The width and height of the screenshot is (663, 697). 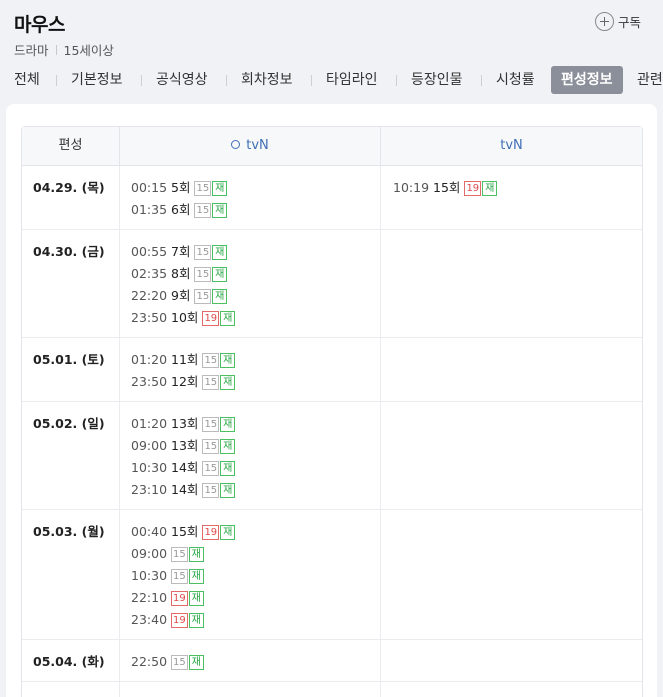 I want to click on header-schedule: 편성, so click(x=71, y=146).